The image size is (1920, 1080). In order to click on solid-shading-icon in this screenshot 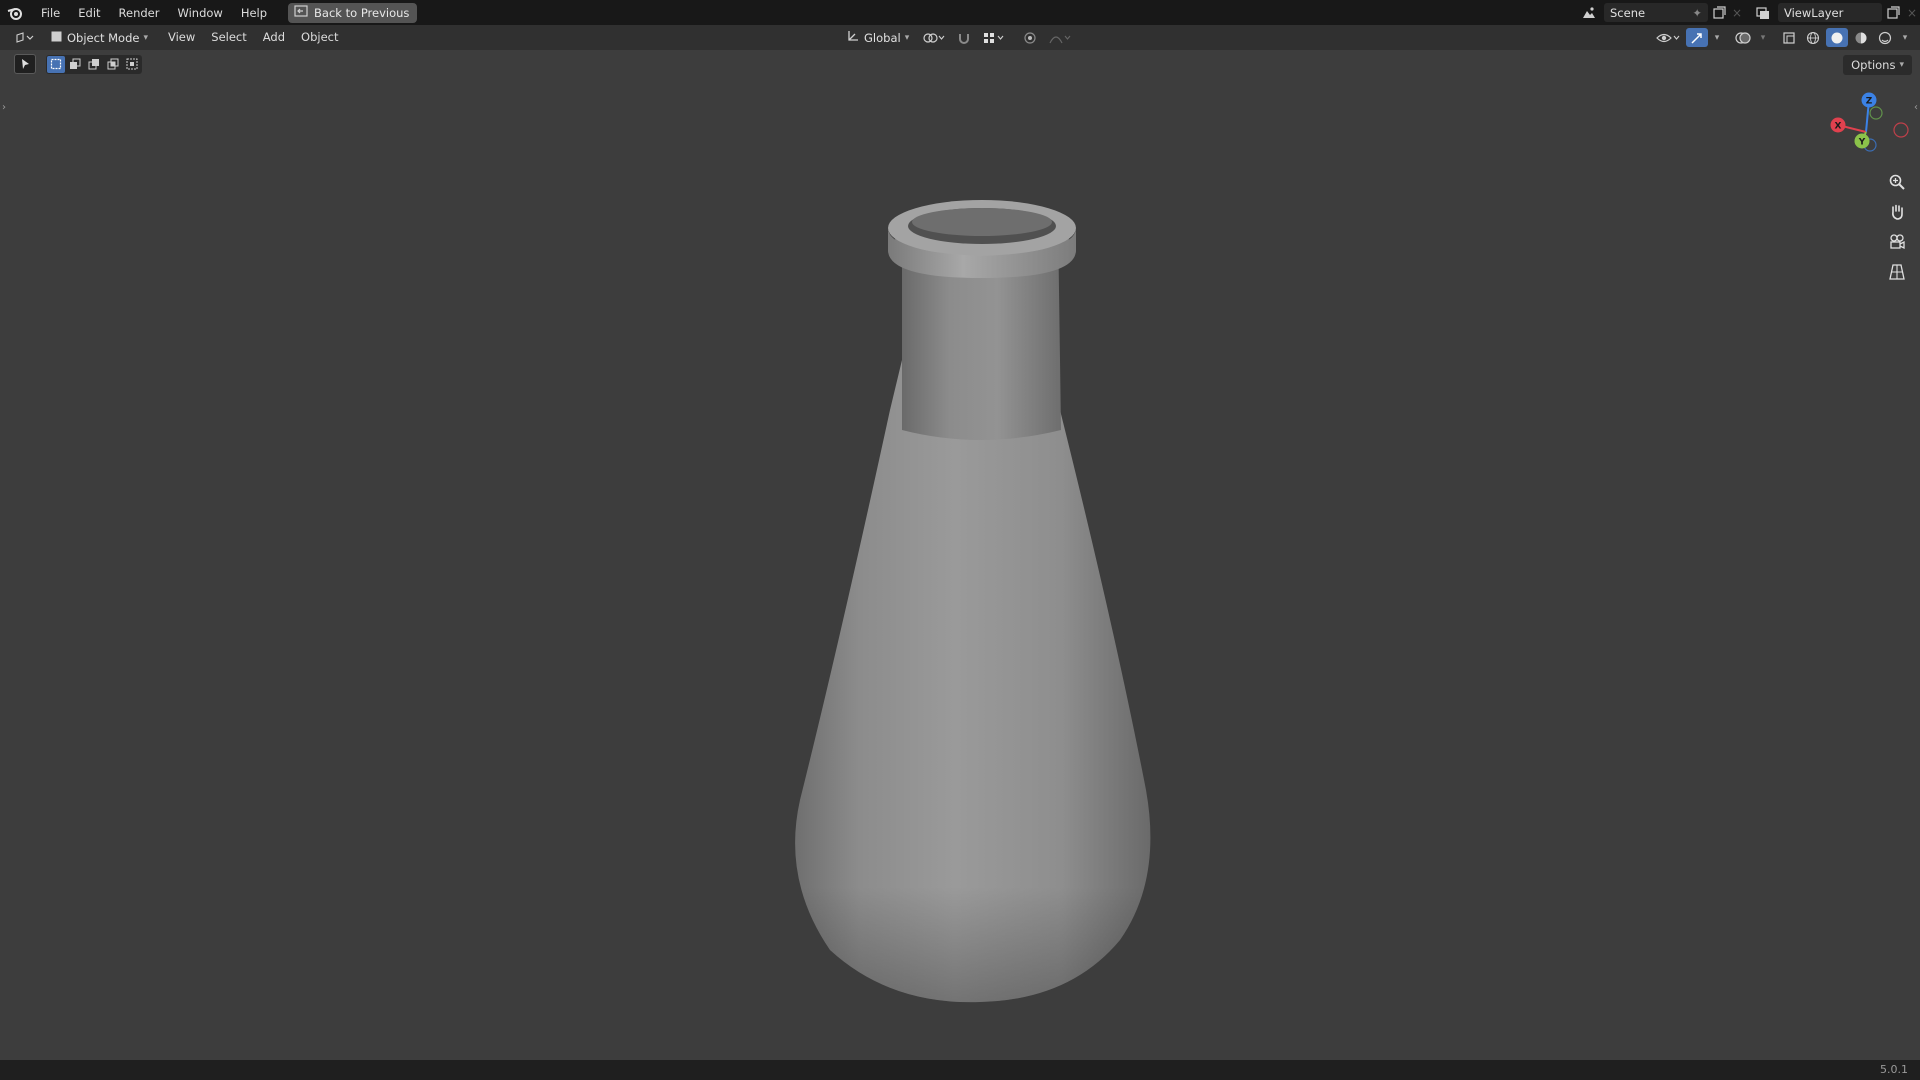, I will do `click(1837, 37)`.